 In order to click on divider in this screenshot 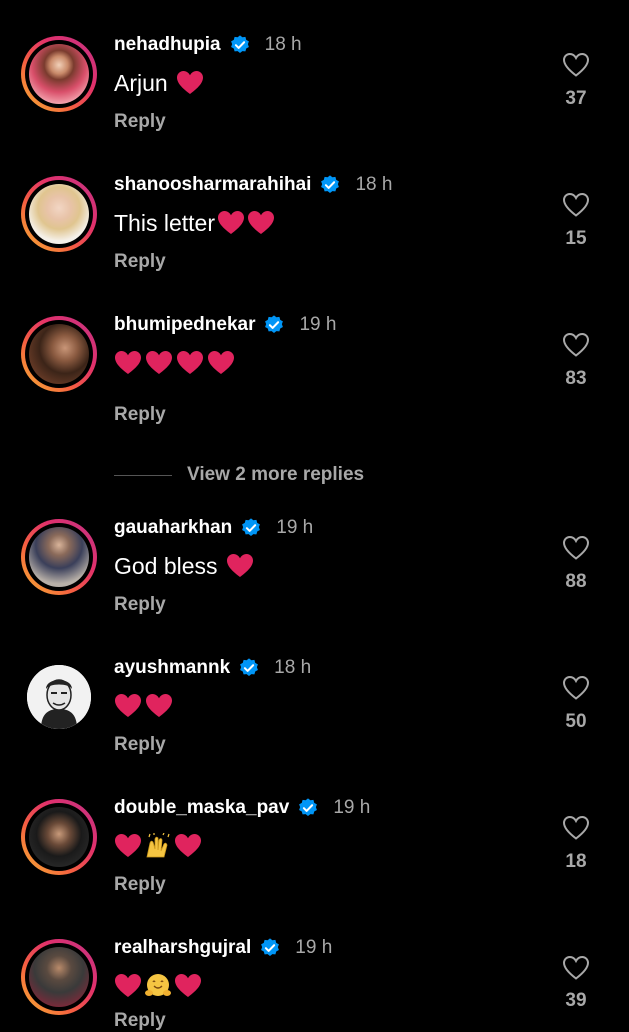, I will do `click(143, 475)`.